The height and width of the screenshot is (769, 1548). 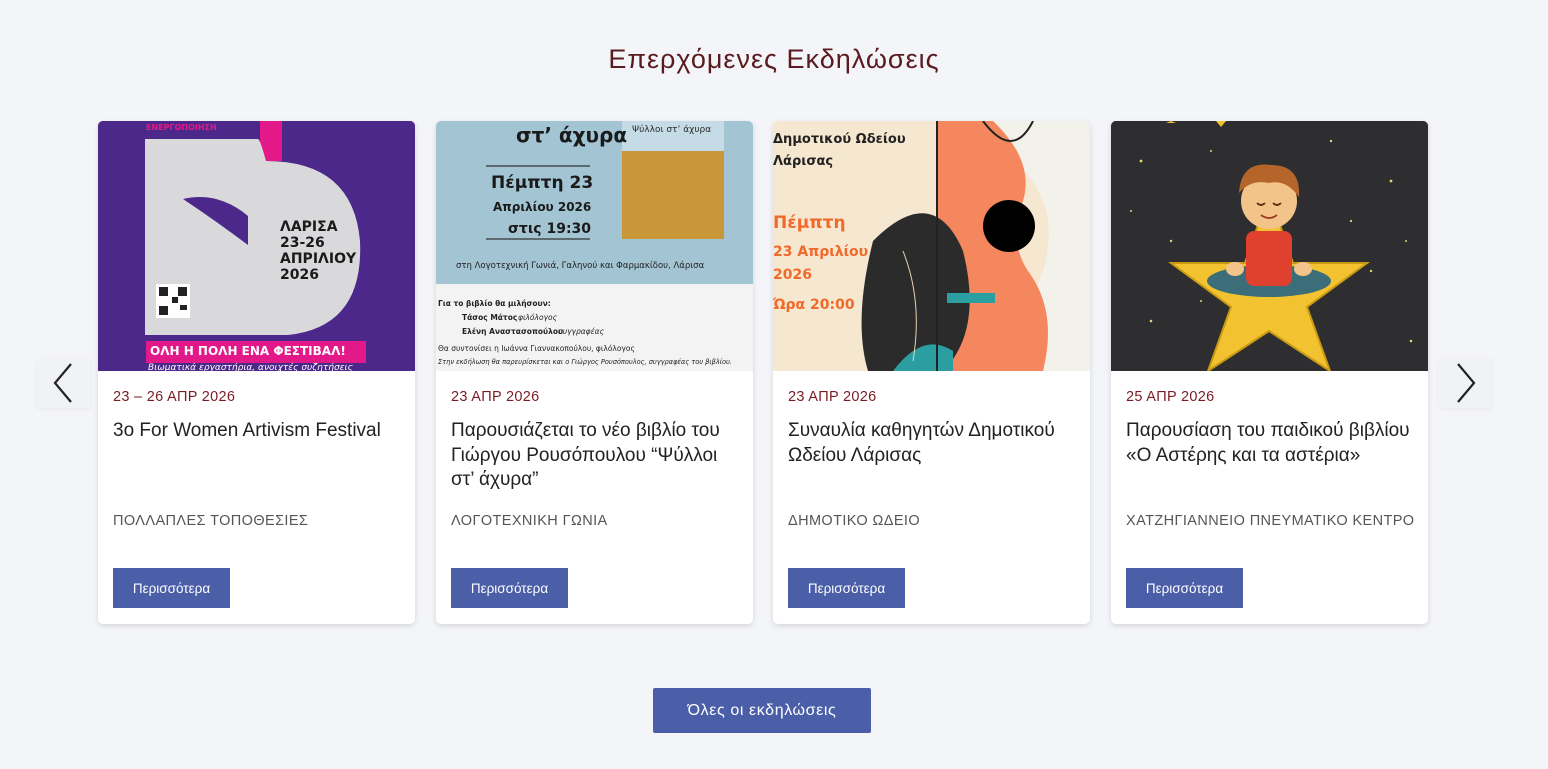 What do you see at coordinates (513, 331) in the screenshot?
I see `poster-speaker2-name: Ελένη Αναστασοπούλου` at bounding box center [513, 331].